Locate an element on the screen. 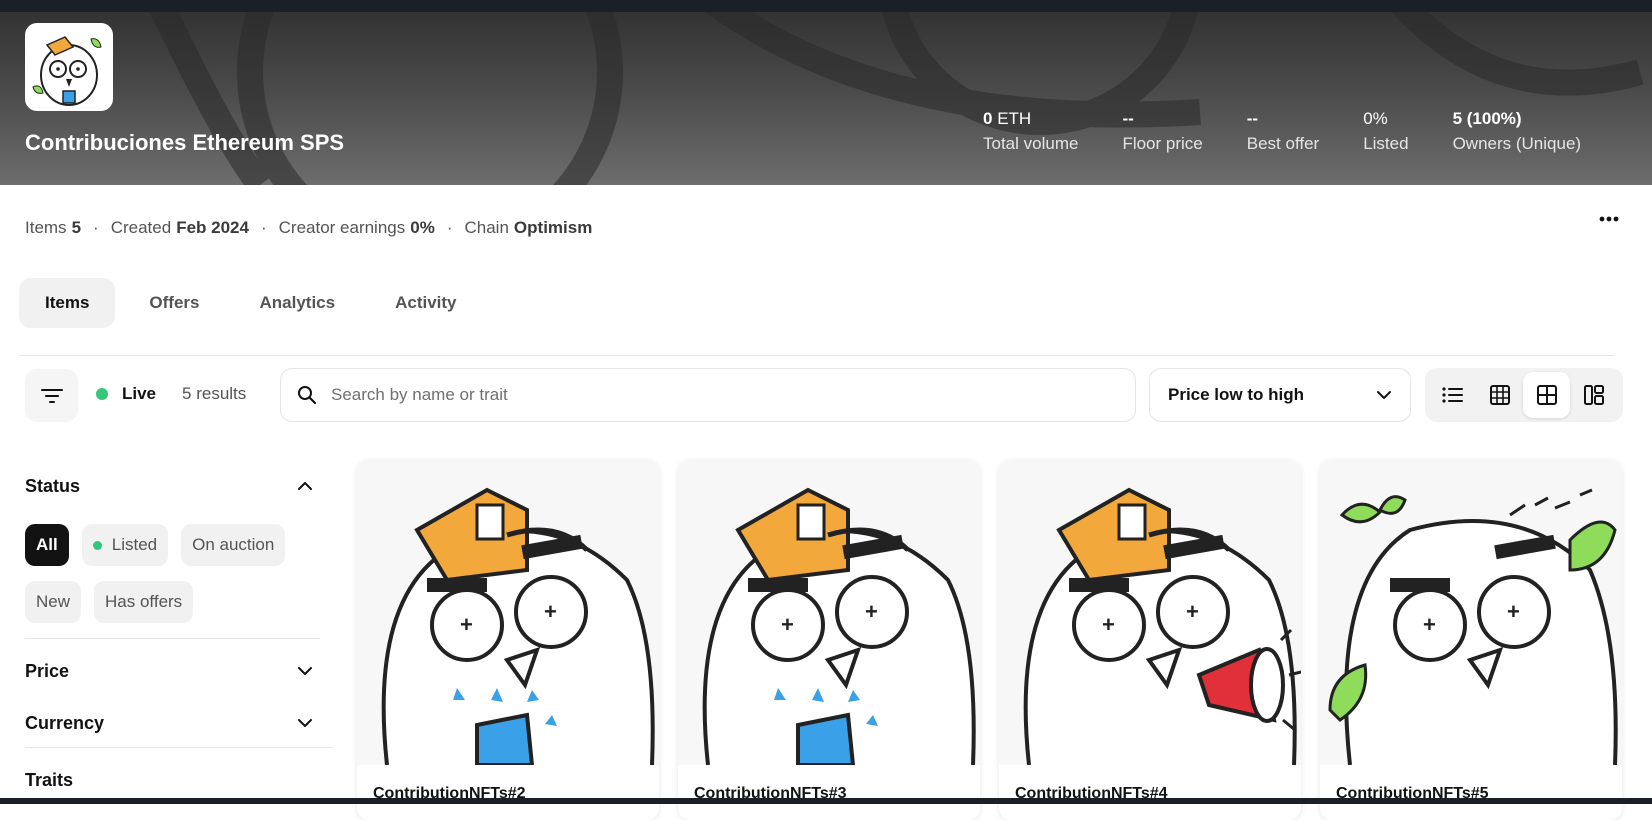  stat-owners: 5 (100%) Owners (Unique) is located at coordinates (1517, 132).